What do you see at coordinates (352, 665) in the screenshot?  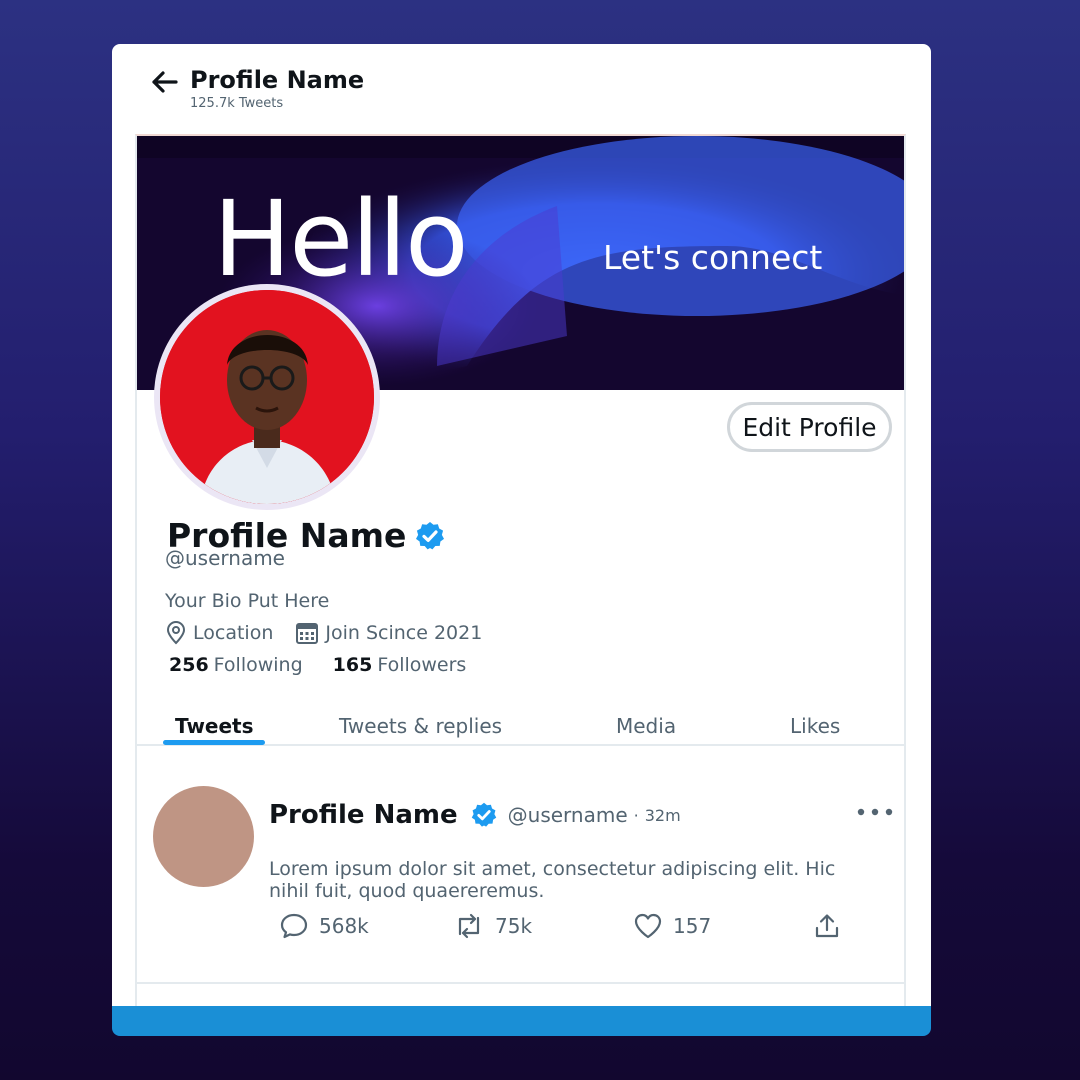 I see `followers-count: 165` at bounding box center [352, 665].